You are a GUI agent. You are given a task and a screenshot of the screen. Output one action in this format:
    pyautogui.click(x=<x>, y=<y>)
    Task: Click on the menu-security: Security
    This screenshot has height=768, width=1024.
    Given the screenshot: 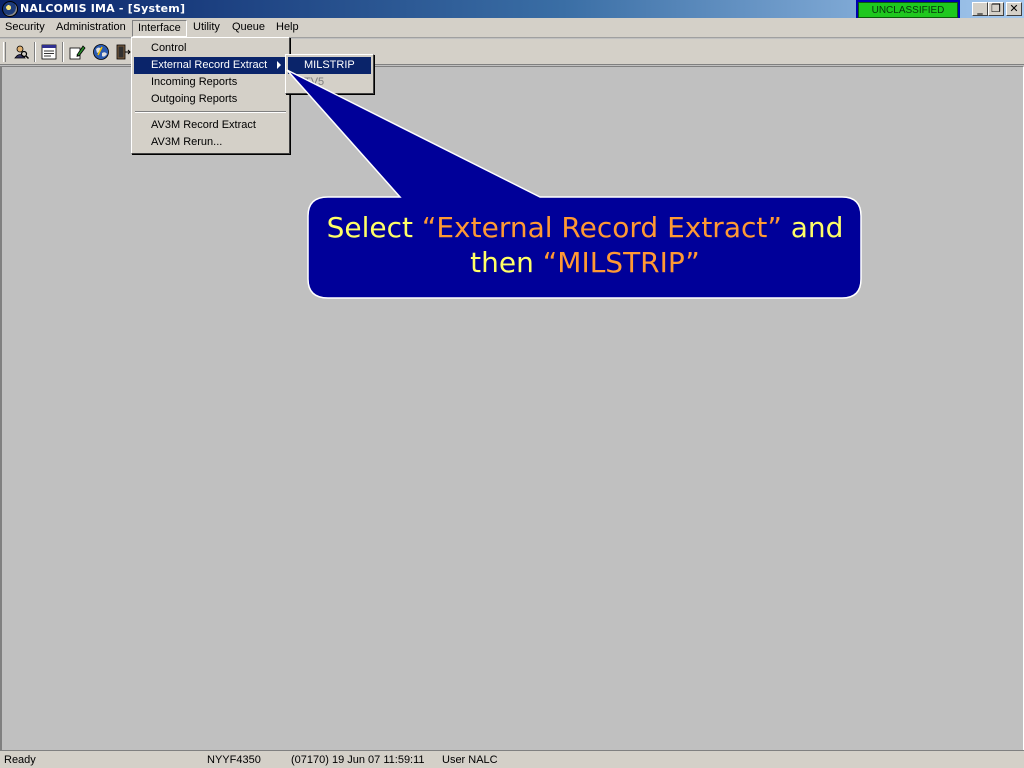 What is the action you would take?
    pyautogui.click(x=25, y=28)
    